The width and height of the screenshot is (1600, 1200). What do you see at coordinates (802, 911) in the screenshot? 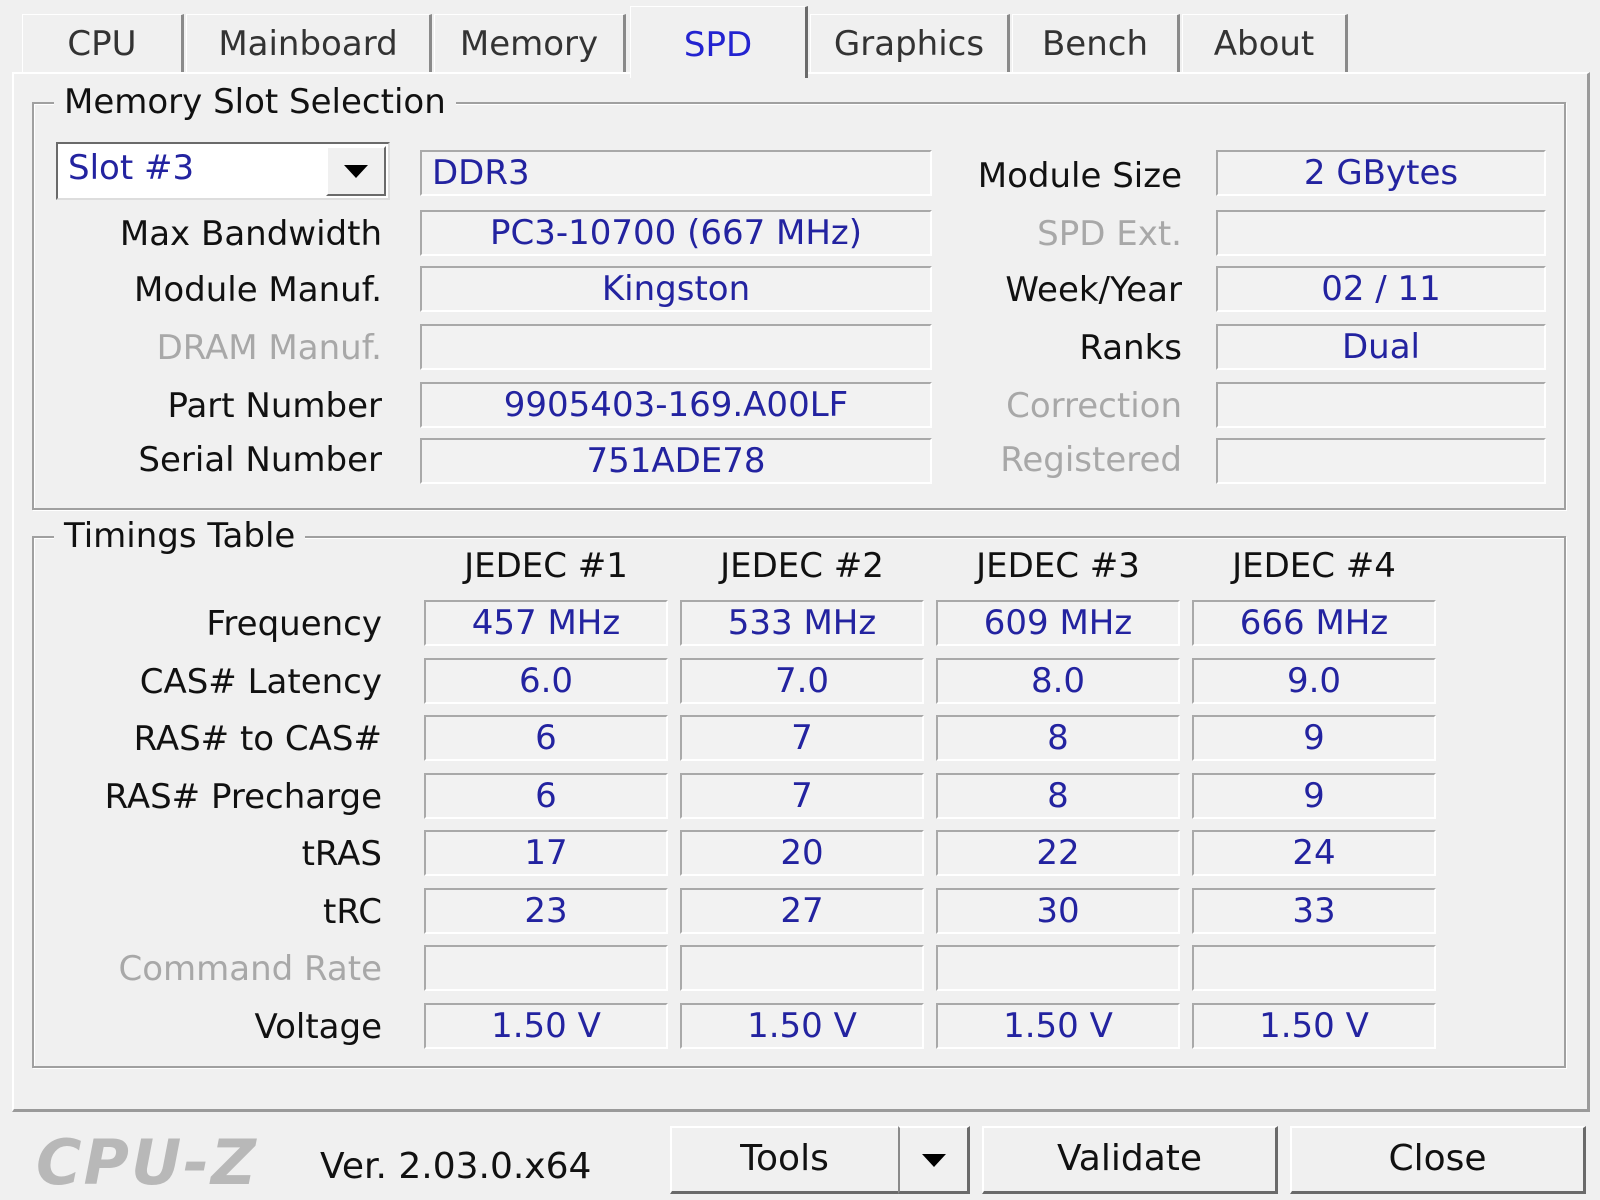
I see `timing-cell: 27` at bounding box center [802, 911].